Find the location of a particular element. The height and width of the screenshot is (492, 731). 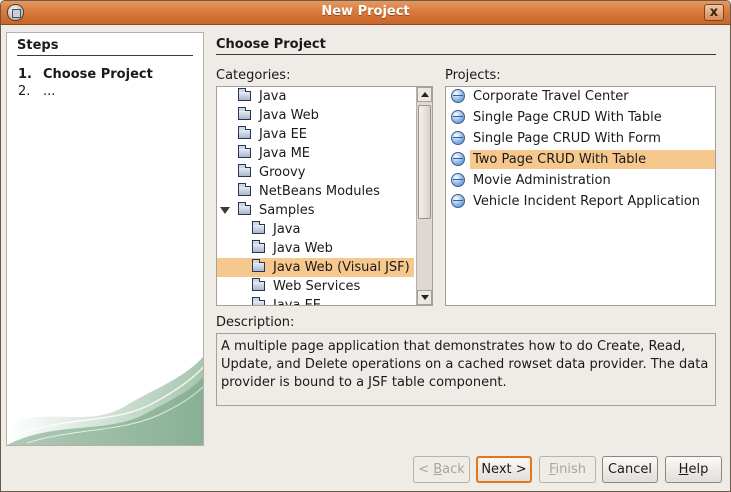

project-item: Vehicle Incident Report Application is located at coordinates (580, 201).